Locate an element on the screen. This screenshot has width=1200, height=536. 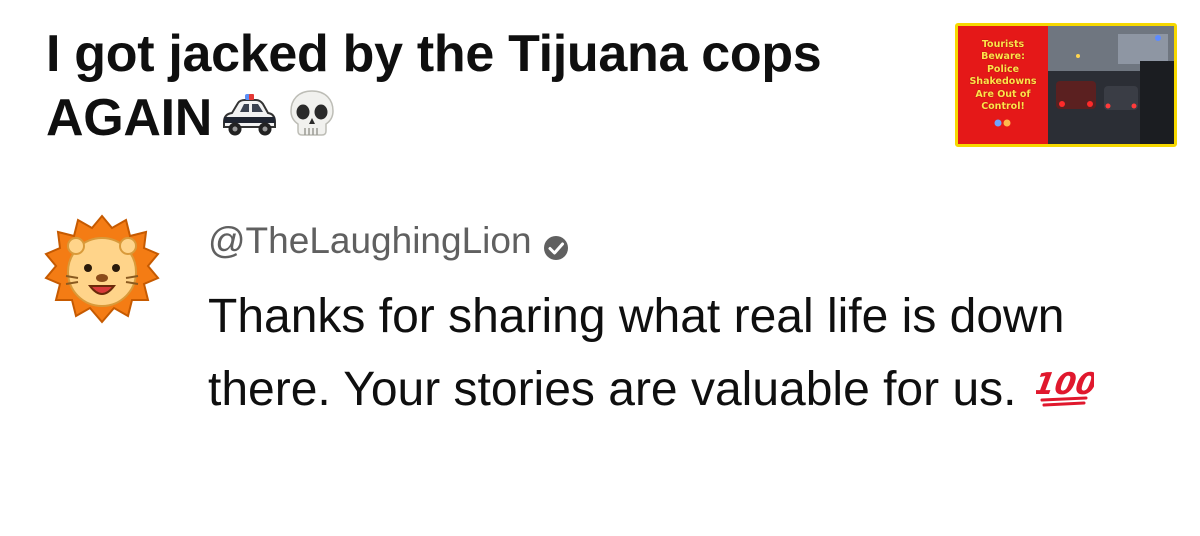
thumbnail-line: Beware: is located at coordinates (1003, 56).